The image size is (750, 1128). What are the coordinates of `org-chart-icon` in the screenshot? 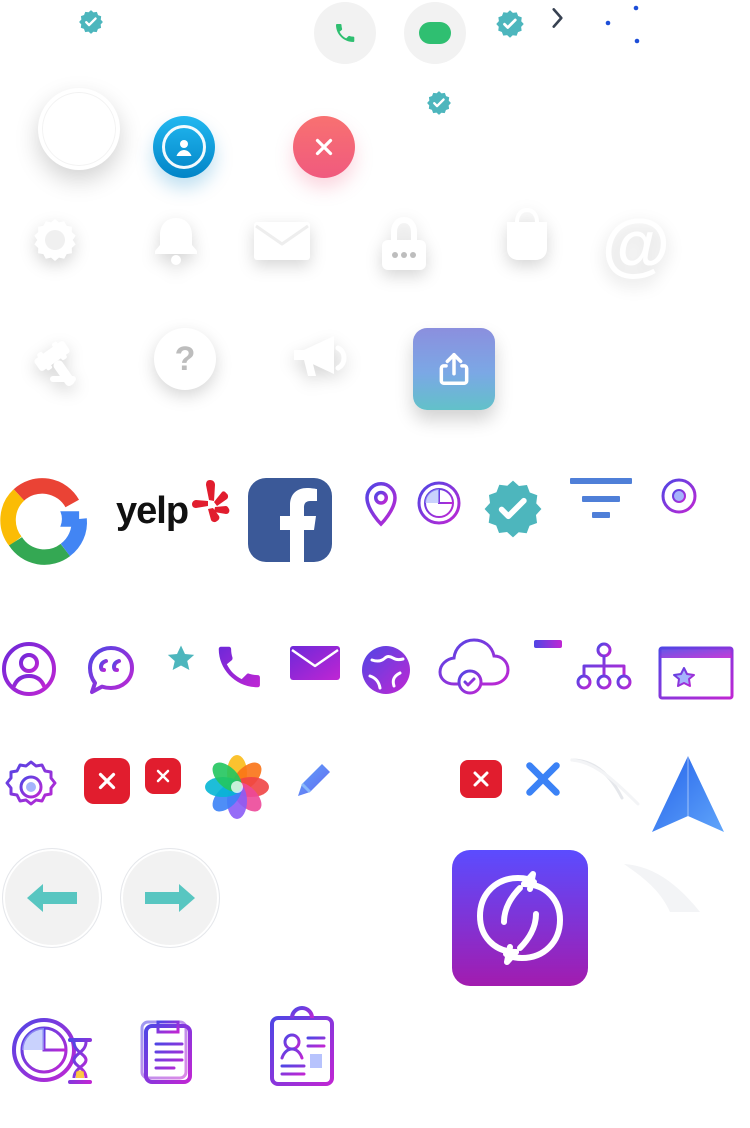 It's located at (604, 669).